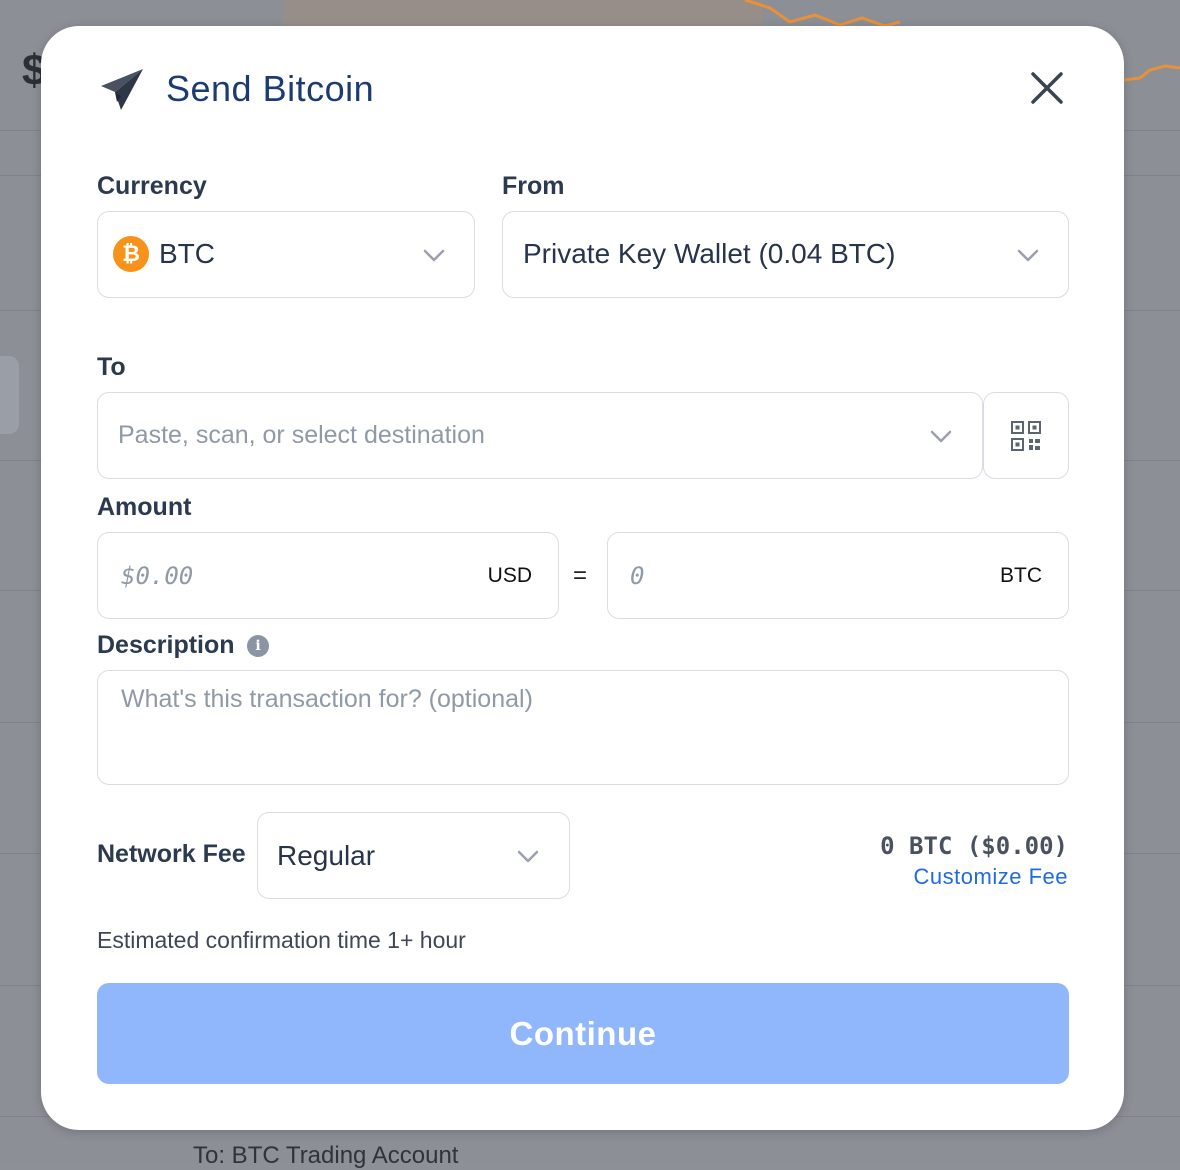 The image size is (1180, 1170). What do you see at coordinates (111, 367) in the screenshot?
I see `to-label: To` at bounding box center [111, 367].